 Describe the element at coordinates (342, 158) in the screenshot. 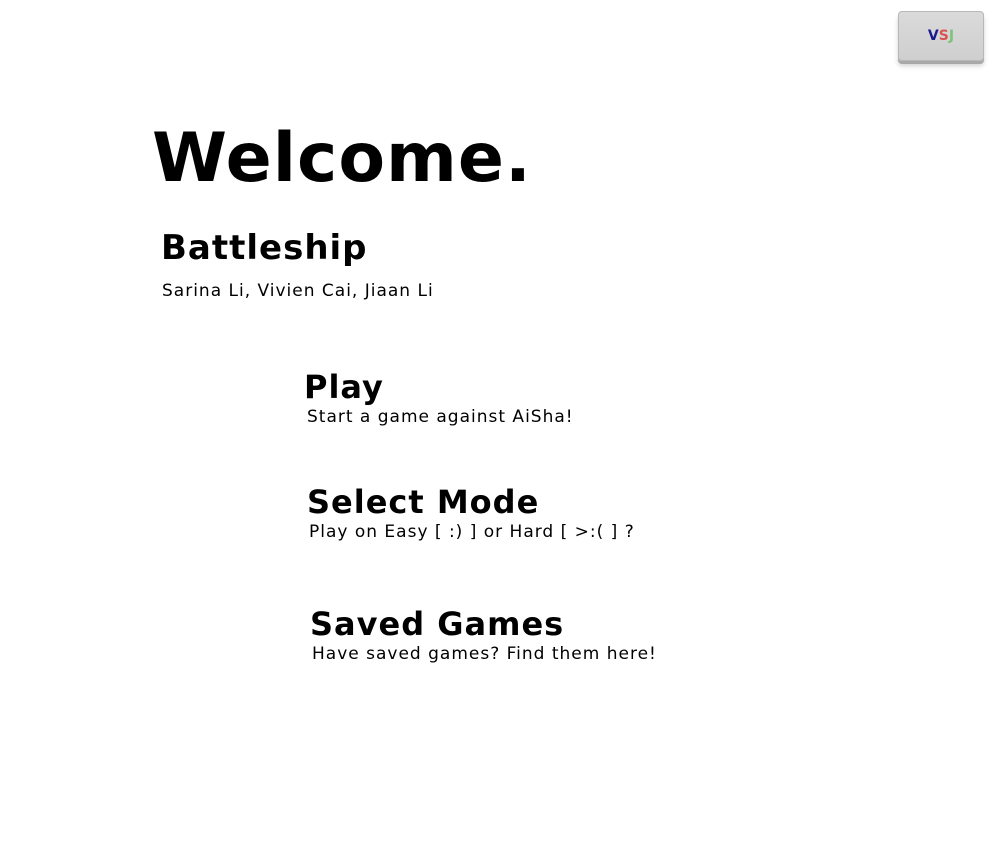

I see `welcome-heading: Welcome.` at that location.